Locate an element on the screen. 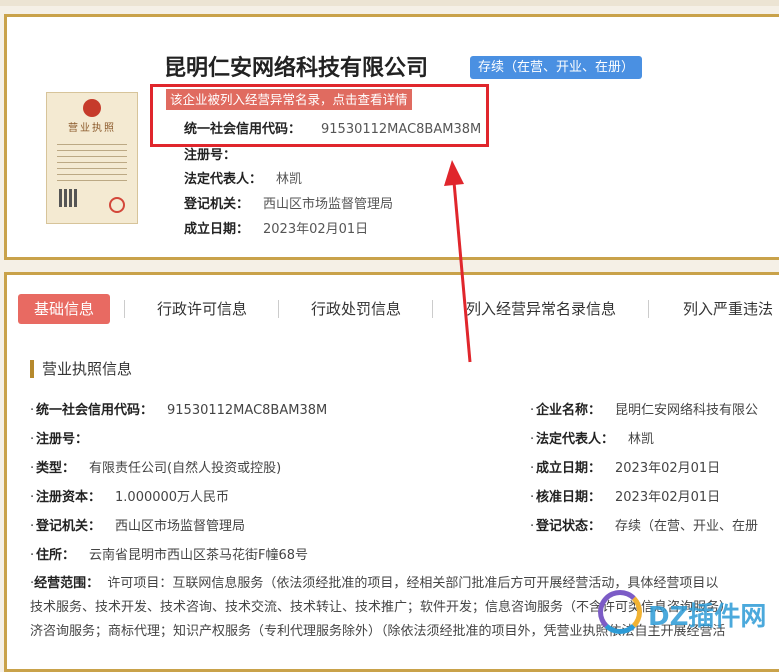  qr-code-icon is located at coordinates (68, 198).